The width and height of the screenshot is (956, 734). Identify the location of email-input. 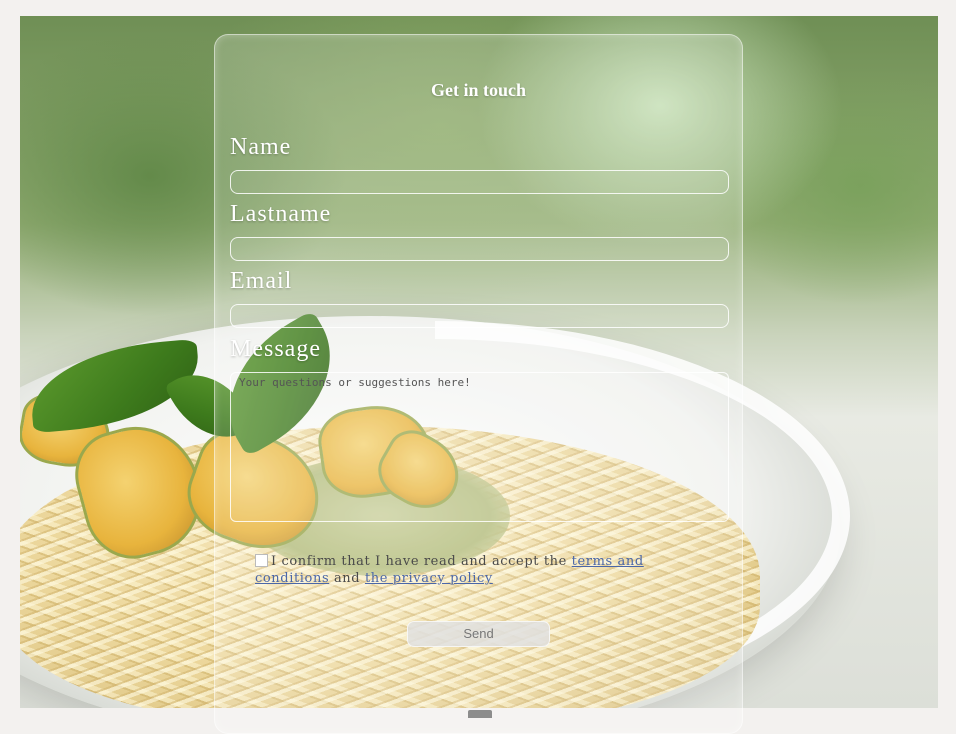
(479, 316).